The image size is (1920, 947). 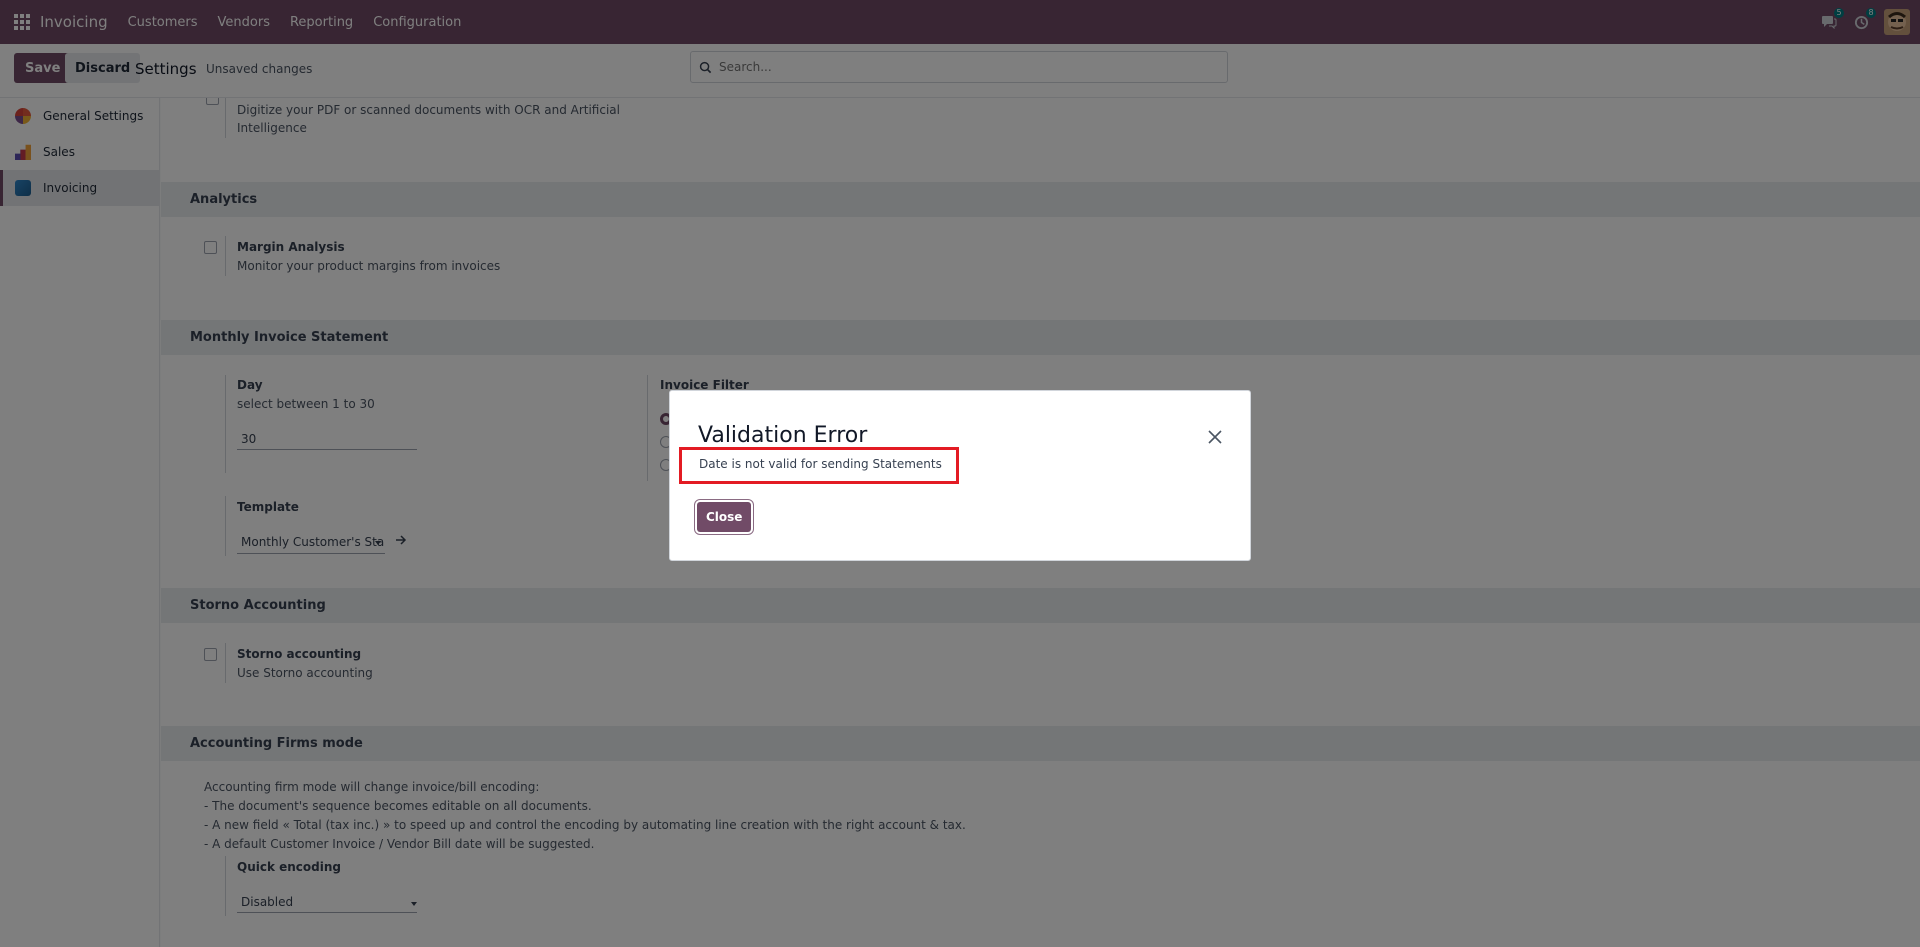 I want to click on dialog-title: Validation Error, so click(x=783, y=435).